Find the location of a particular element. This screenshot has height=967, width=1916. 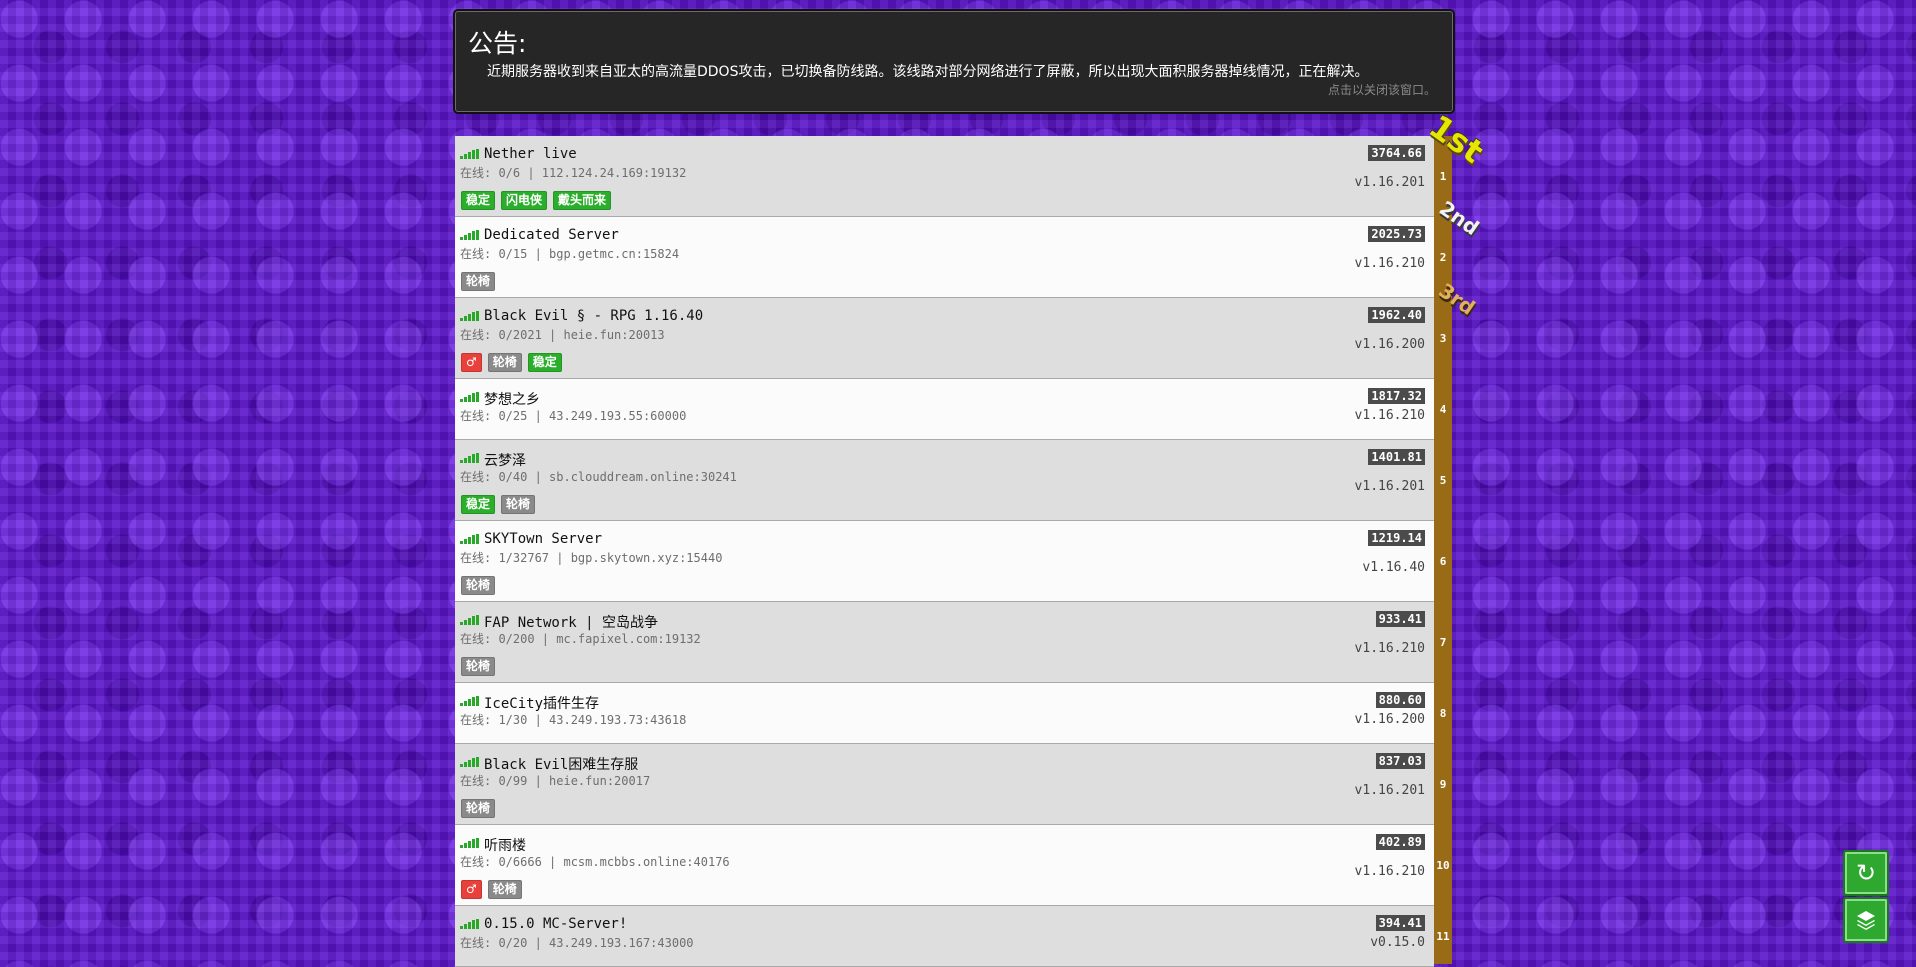

server-online-address: 在线: 0/99 | heie.fun:20017 is located at coordinates (555, 781).